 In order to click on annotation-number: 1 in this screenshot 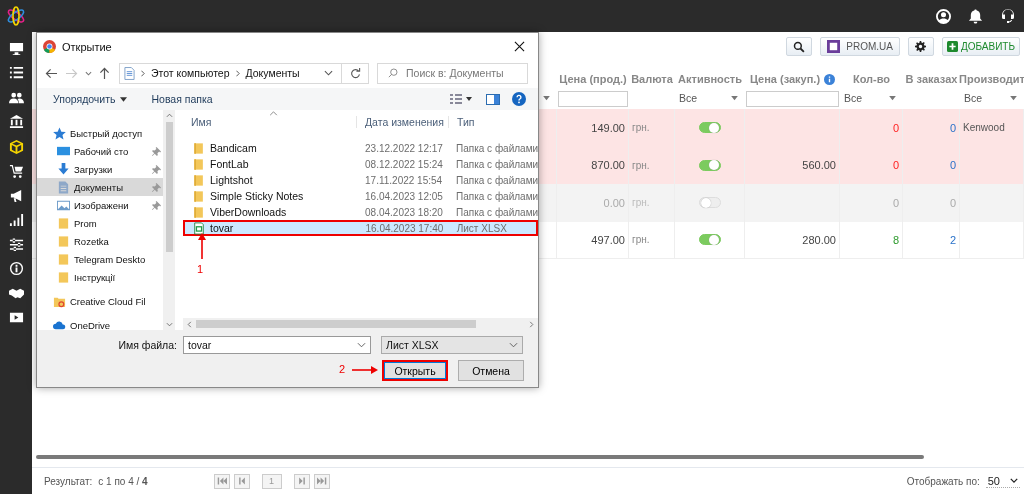, I will do `click(200, 269)`.